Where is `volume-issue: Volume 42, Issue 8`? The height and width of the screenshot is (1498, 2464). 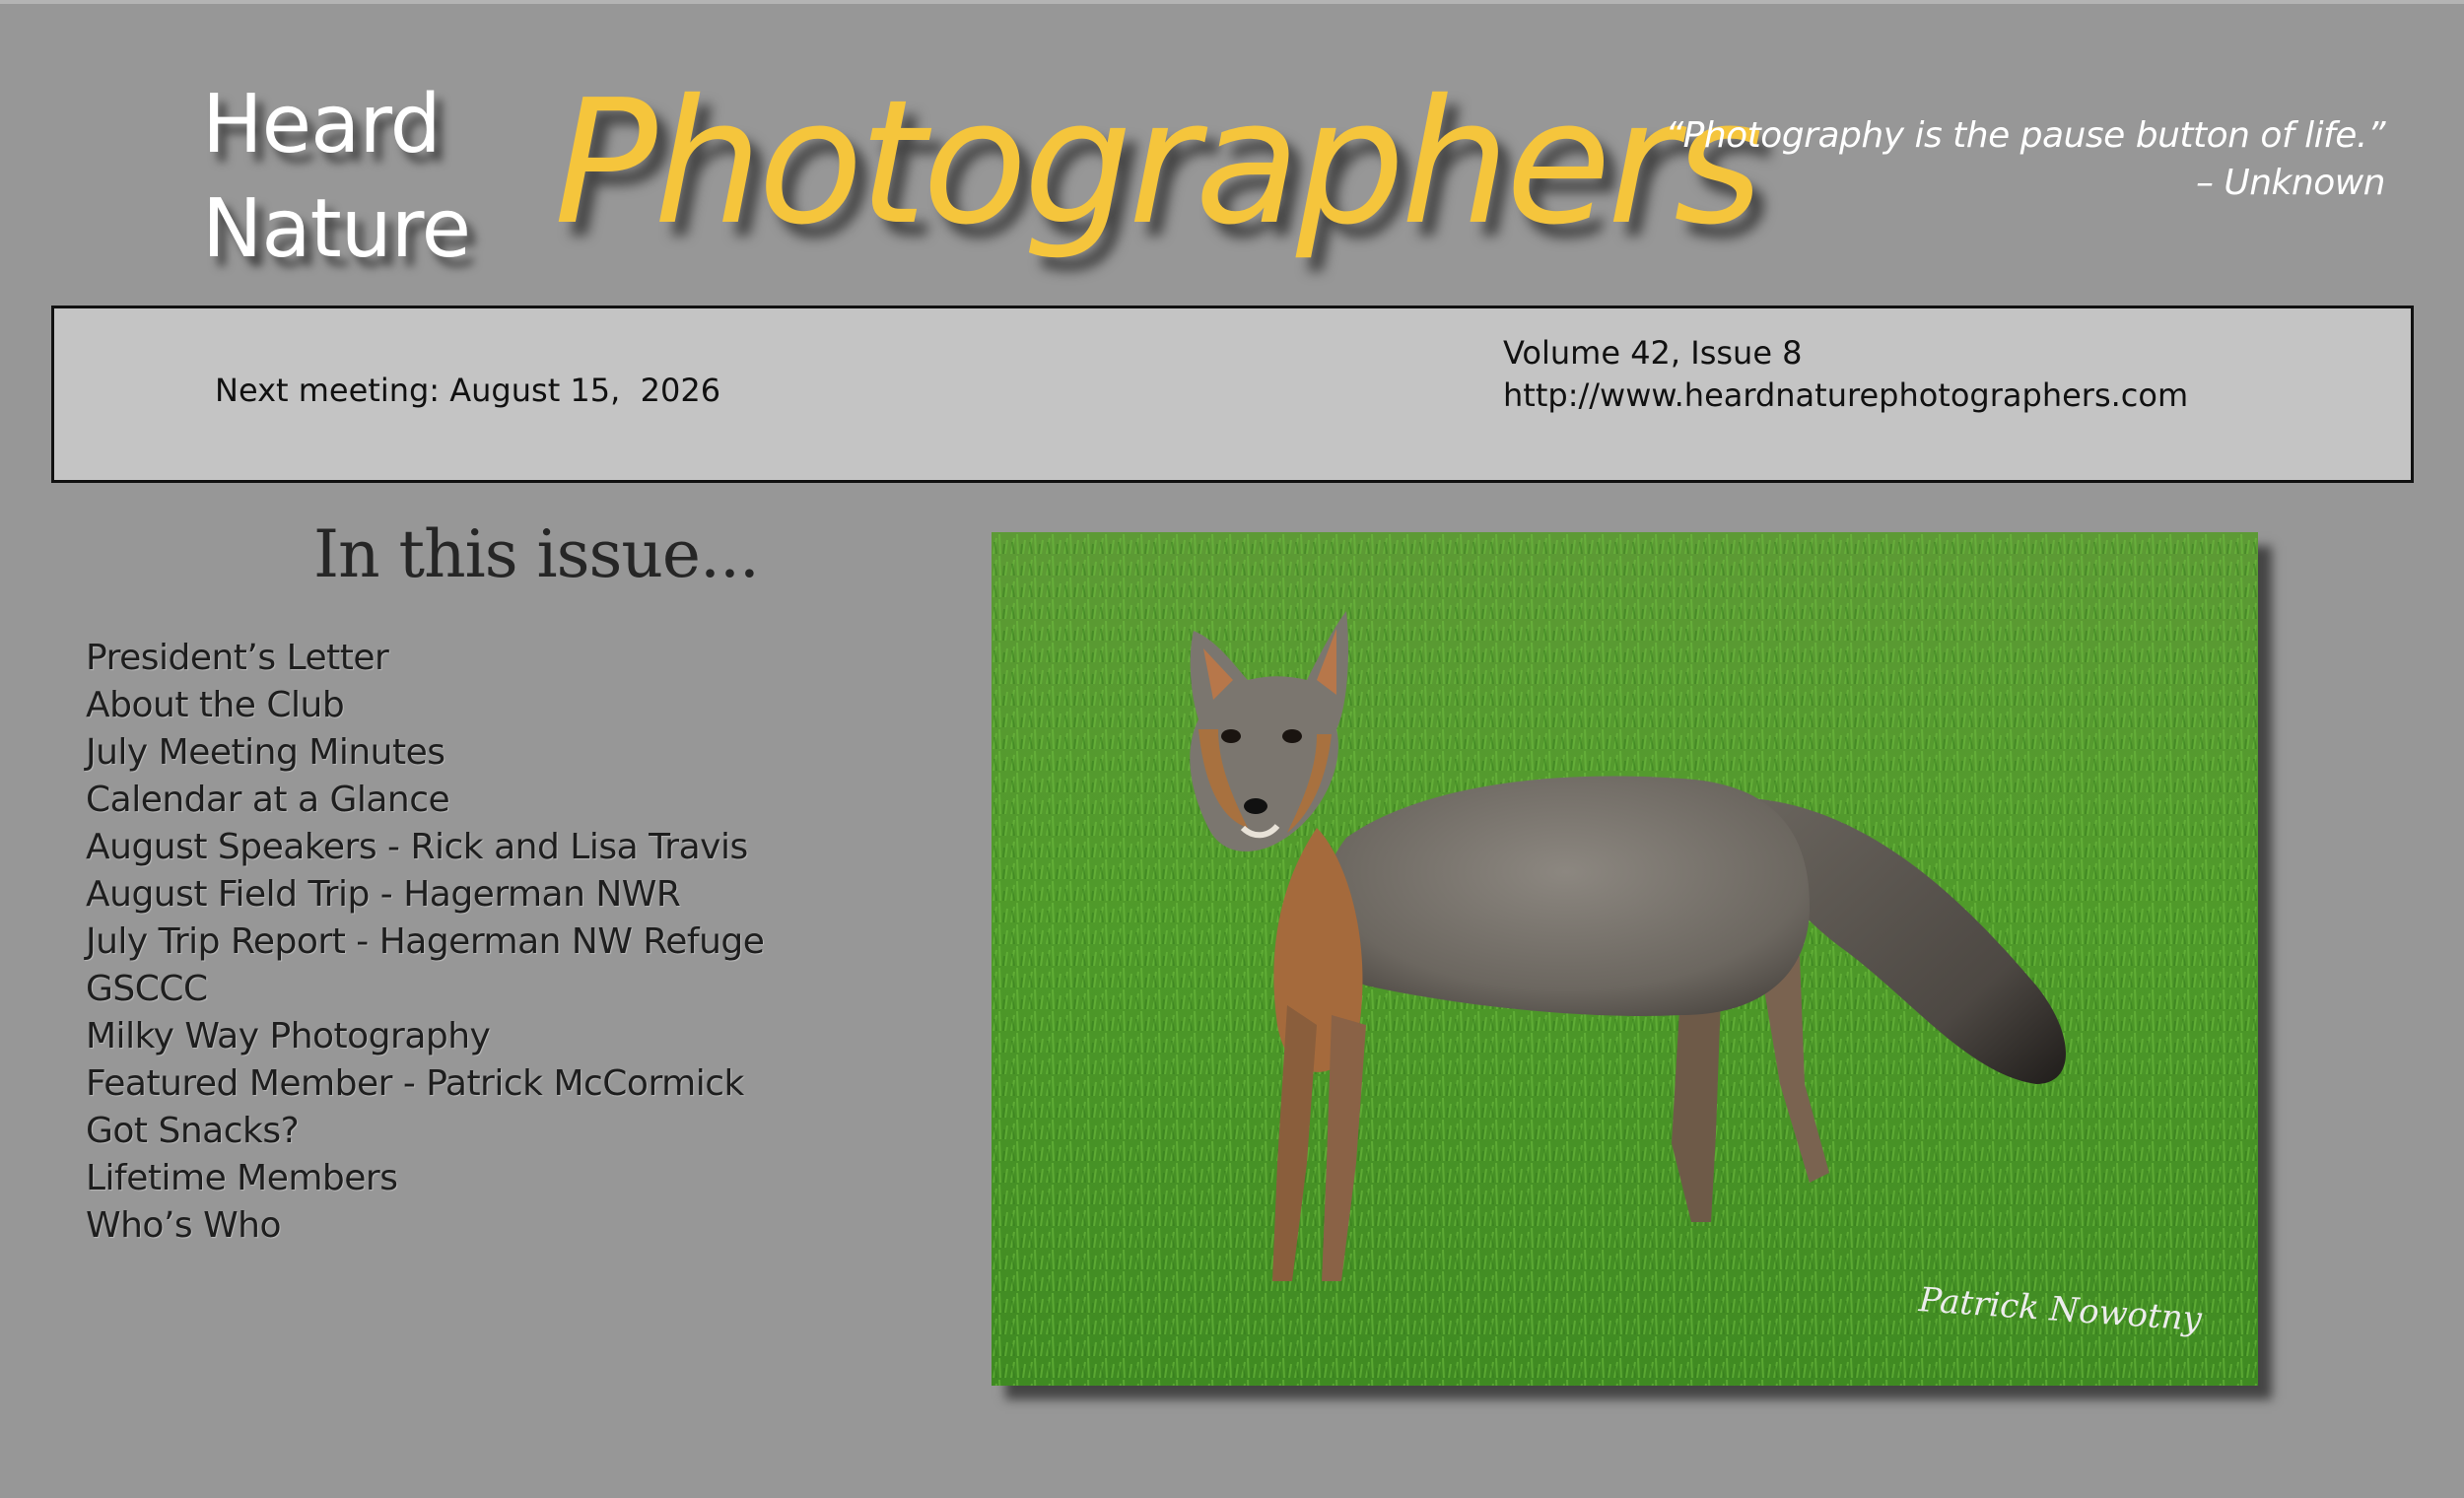 volume-issue: Volume 42, Issue 8 is located at coordinates (1653, 353).